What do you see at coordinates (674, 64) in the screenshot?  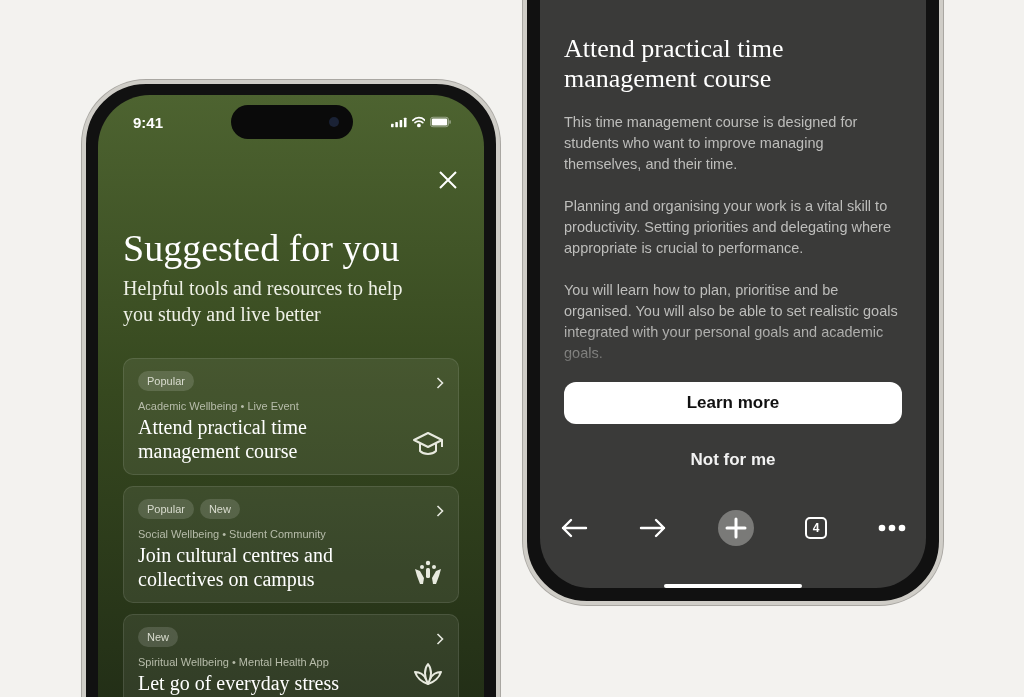 I see `course-title: Attend practical time management course` at bounding box center [674, 64].